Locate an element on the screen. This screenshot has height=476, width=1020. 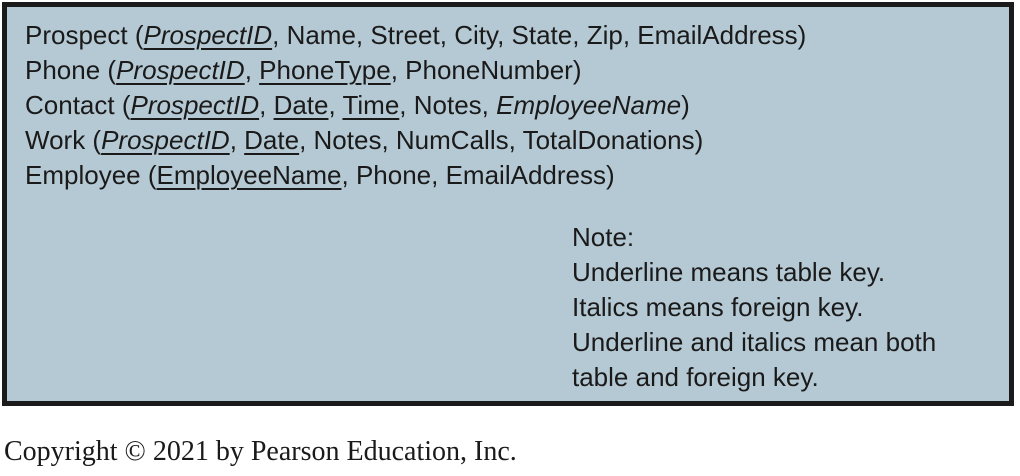
attribute: PhoneNumber is located at coordinates (489, 70).